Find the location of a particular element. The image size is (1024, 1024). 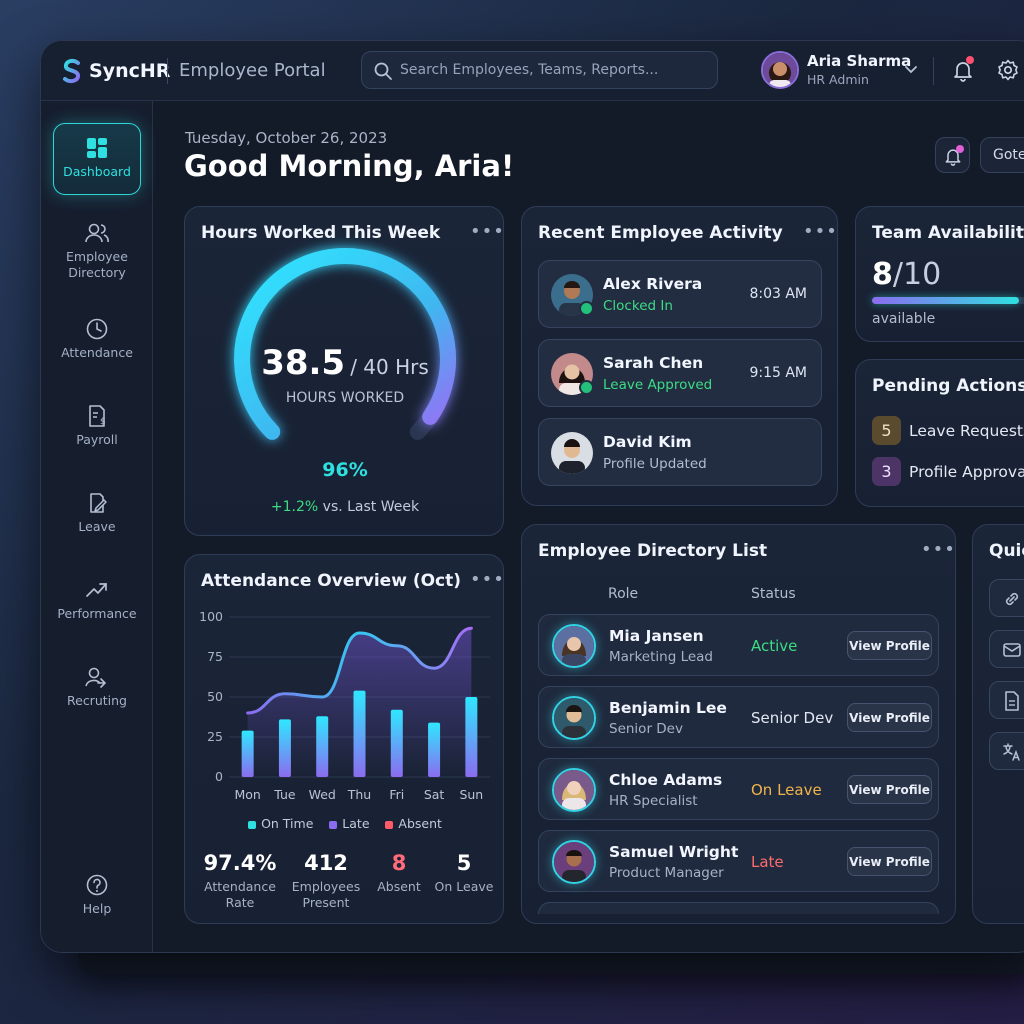

activity-item: Sarah Chen Leave Approved 9:15 AM is located at coordinates (680, 373).